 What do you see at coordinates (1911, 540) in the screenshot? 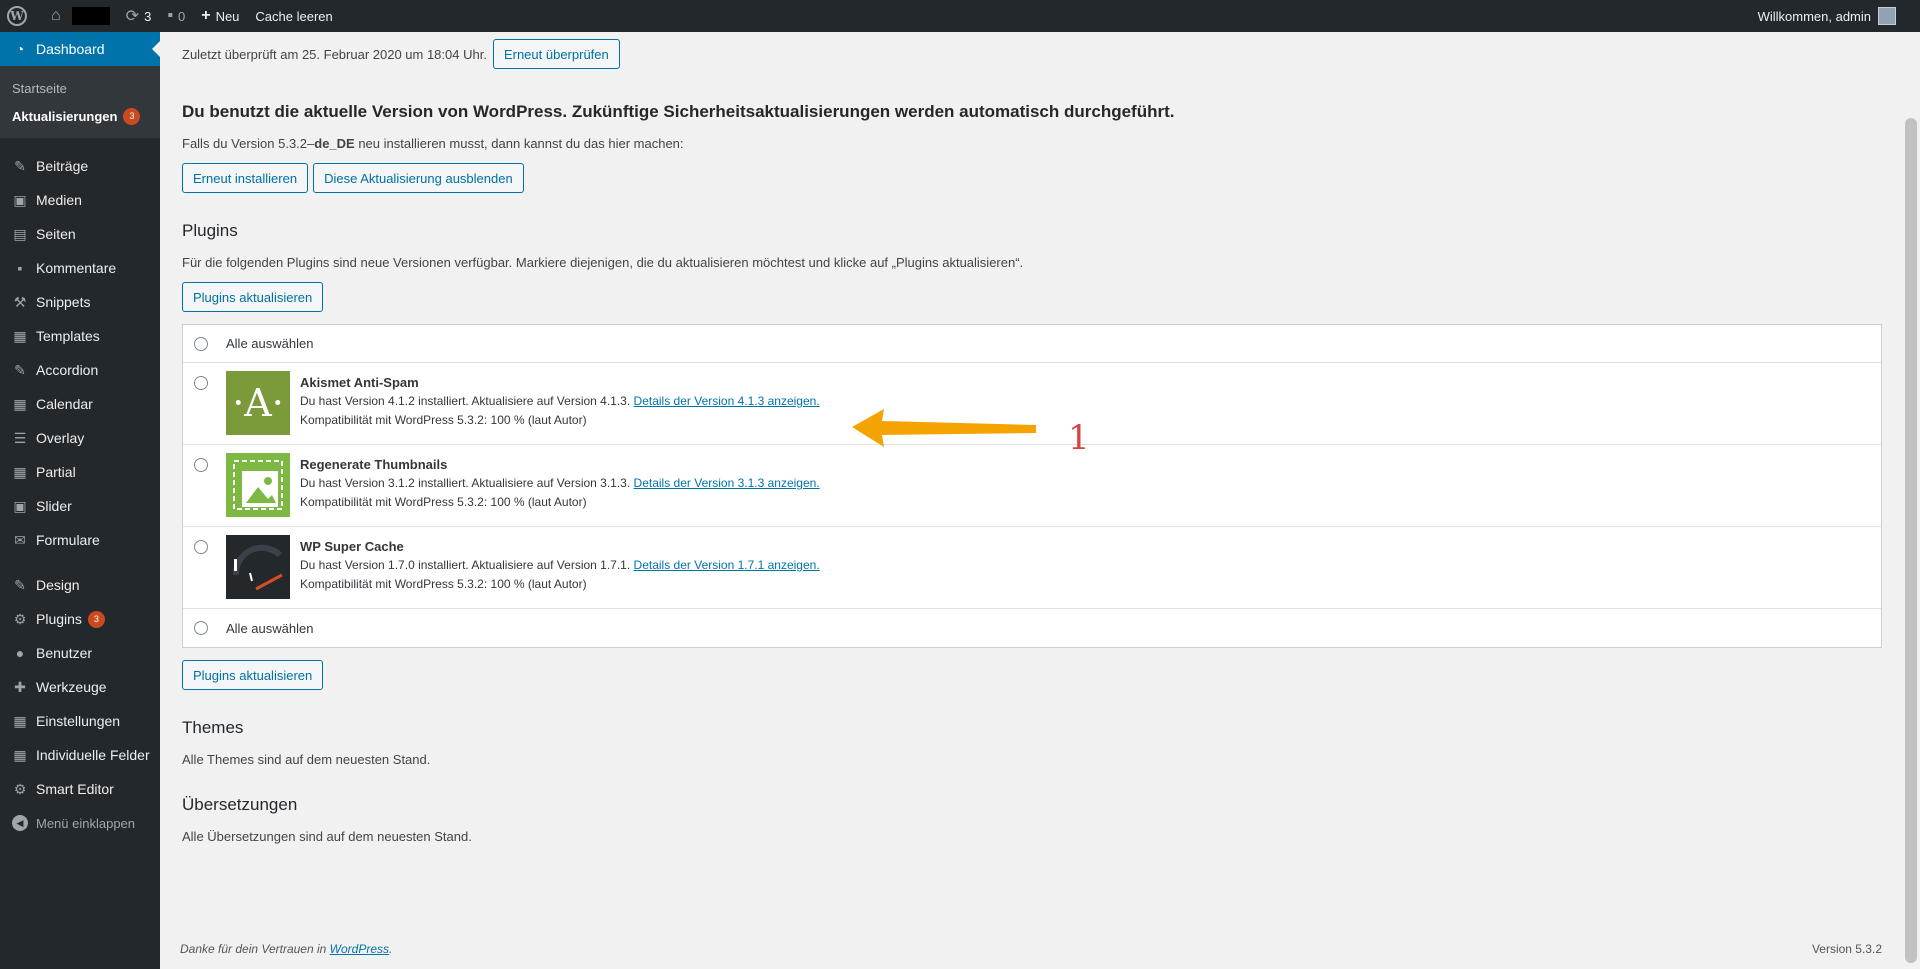
I see `scrollbar-thumb` at bounding box center [1911, 540].